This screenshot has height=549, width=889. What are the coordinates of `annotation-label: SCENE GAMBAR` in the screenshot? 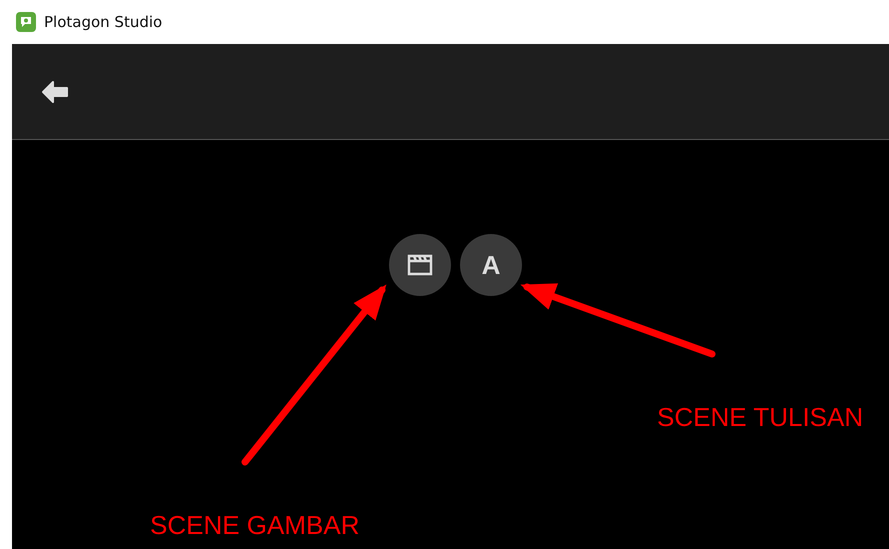 It's located at (255, 525).